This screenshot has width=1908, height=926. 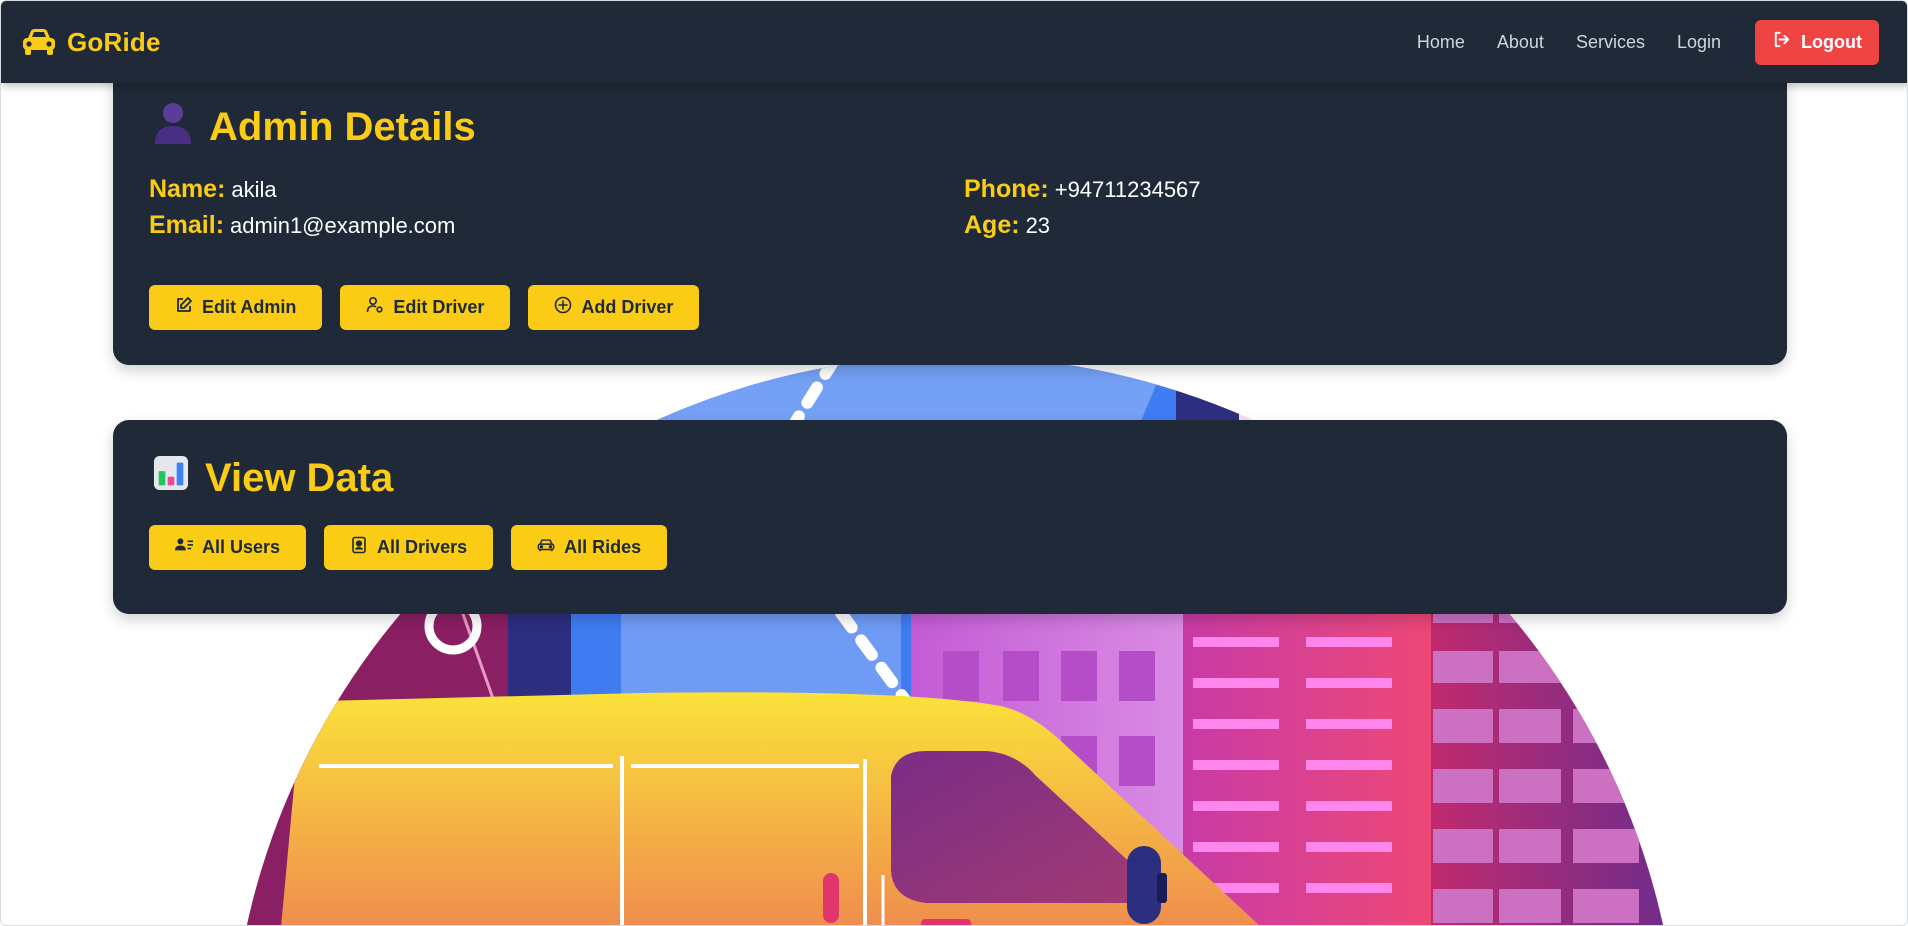 I want to click on field-label: Phone:, so click(x=1006, y=189).